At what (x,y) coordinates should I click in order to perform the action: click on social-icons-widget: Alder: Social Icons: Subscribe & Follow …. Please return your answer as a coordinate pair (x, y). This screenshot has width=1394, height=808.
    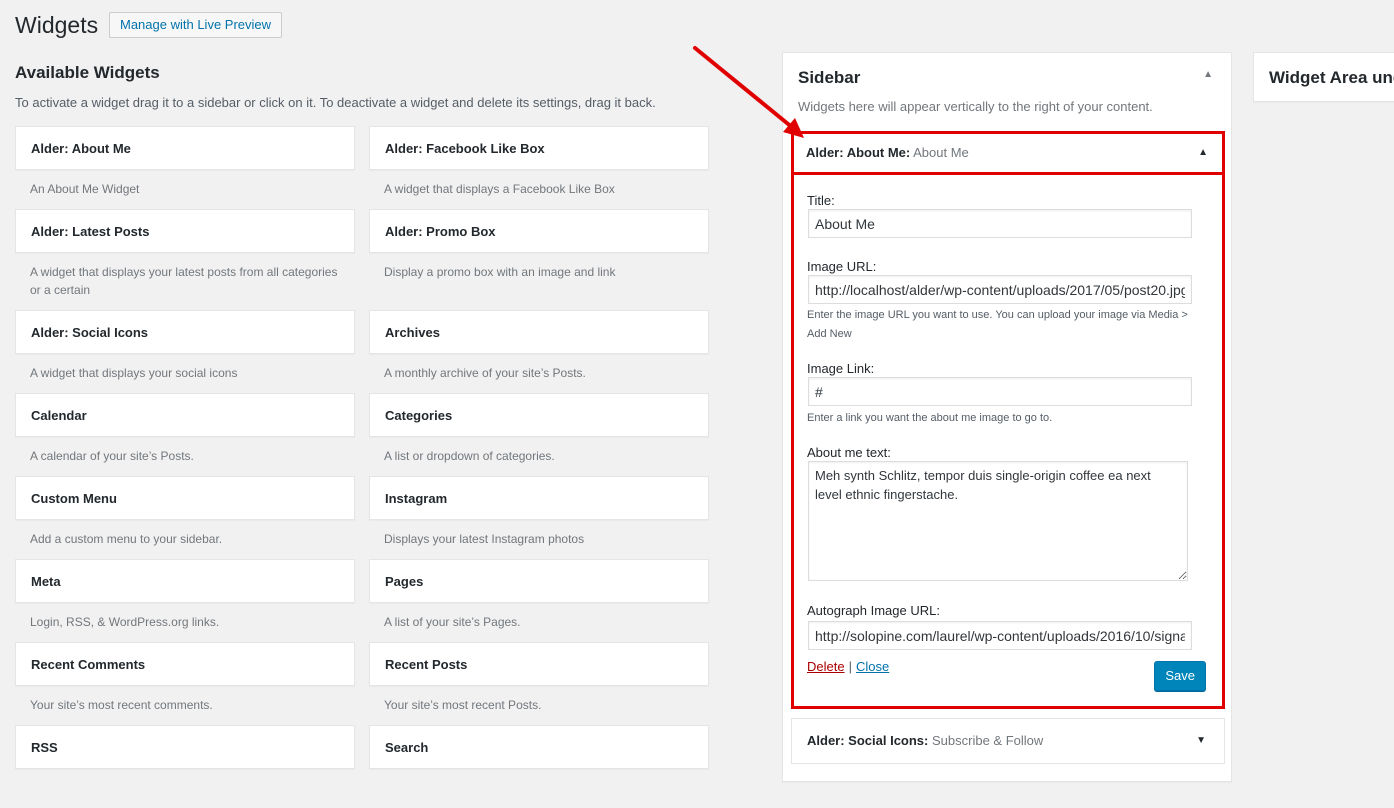
    Looking at the image, I should click on (1008, 741).